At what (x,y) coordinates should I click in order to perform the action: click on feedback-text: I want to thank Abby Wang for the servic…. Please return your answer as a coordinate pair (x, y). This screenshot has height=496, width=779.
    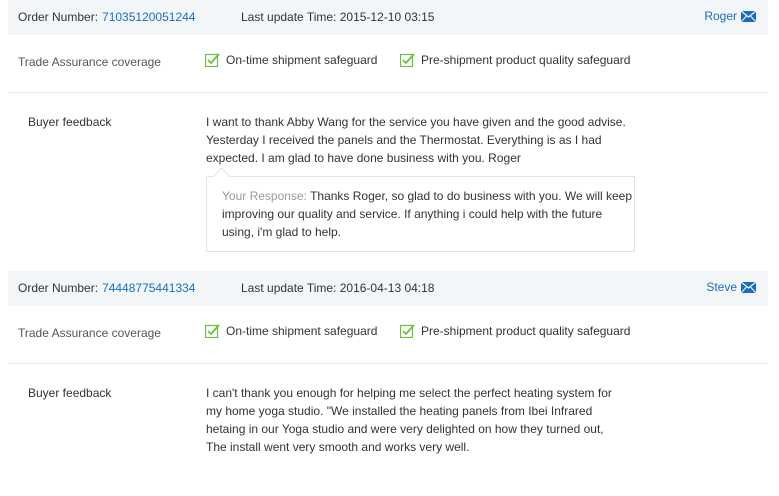
    Looking at the image, I should click on (416, 140).